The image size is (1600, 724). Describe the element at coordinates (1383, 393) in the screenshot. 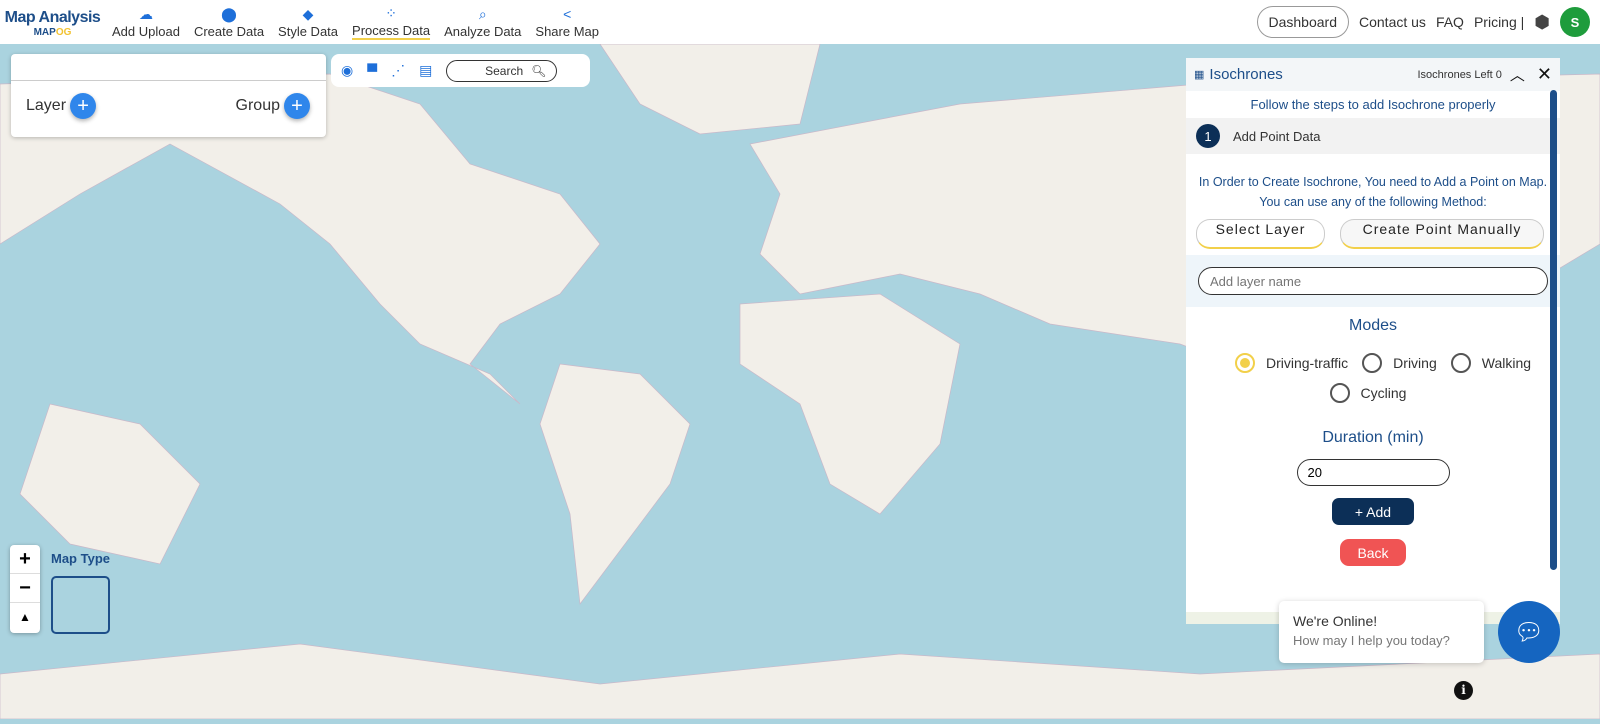

I see `mode-label: Cycling` at that location.